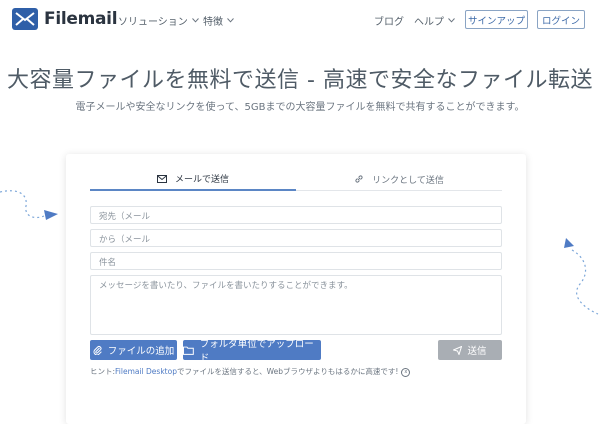 The image size is (600, 424). I want to click on tab-send-by-email: メールで送信, so click(193, 179).